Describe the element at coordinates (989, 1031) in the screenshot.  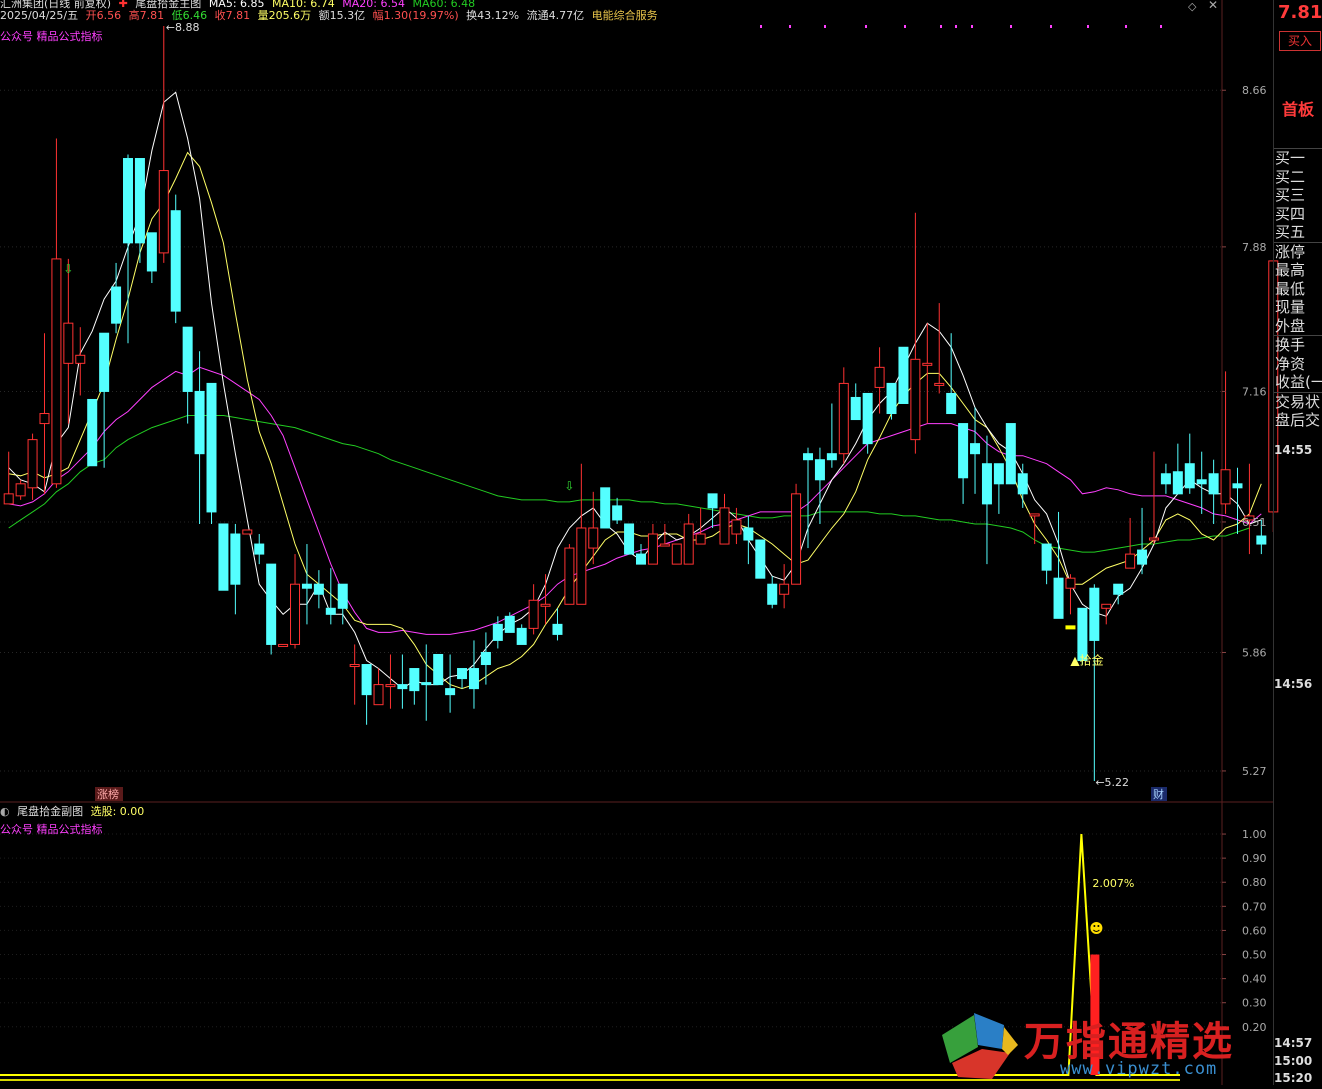
I see `logo-blue` at that location.